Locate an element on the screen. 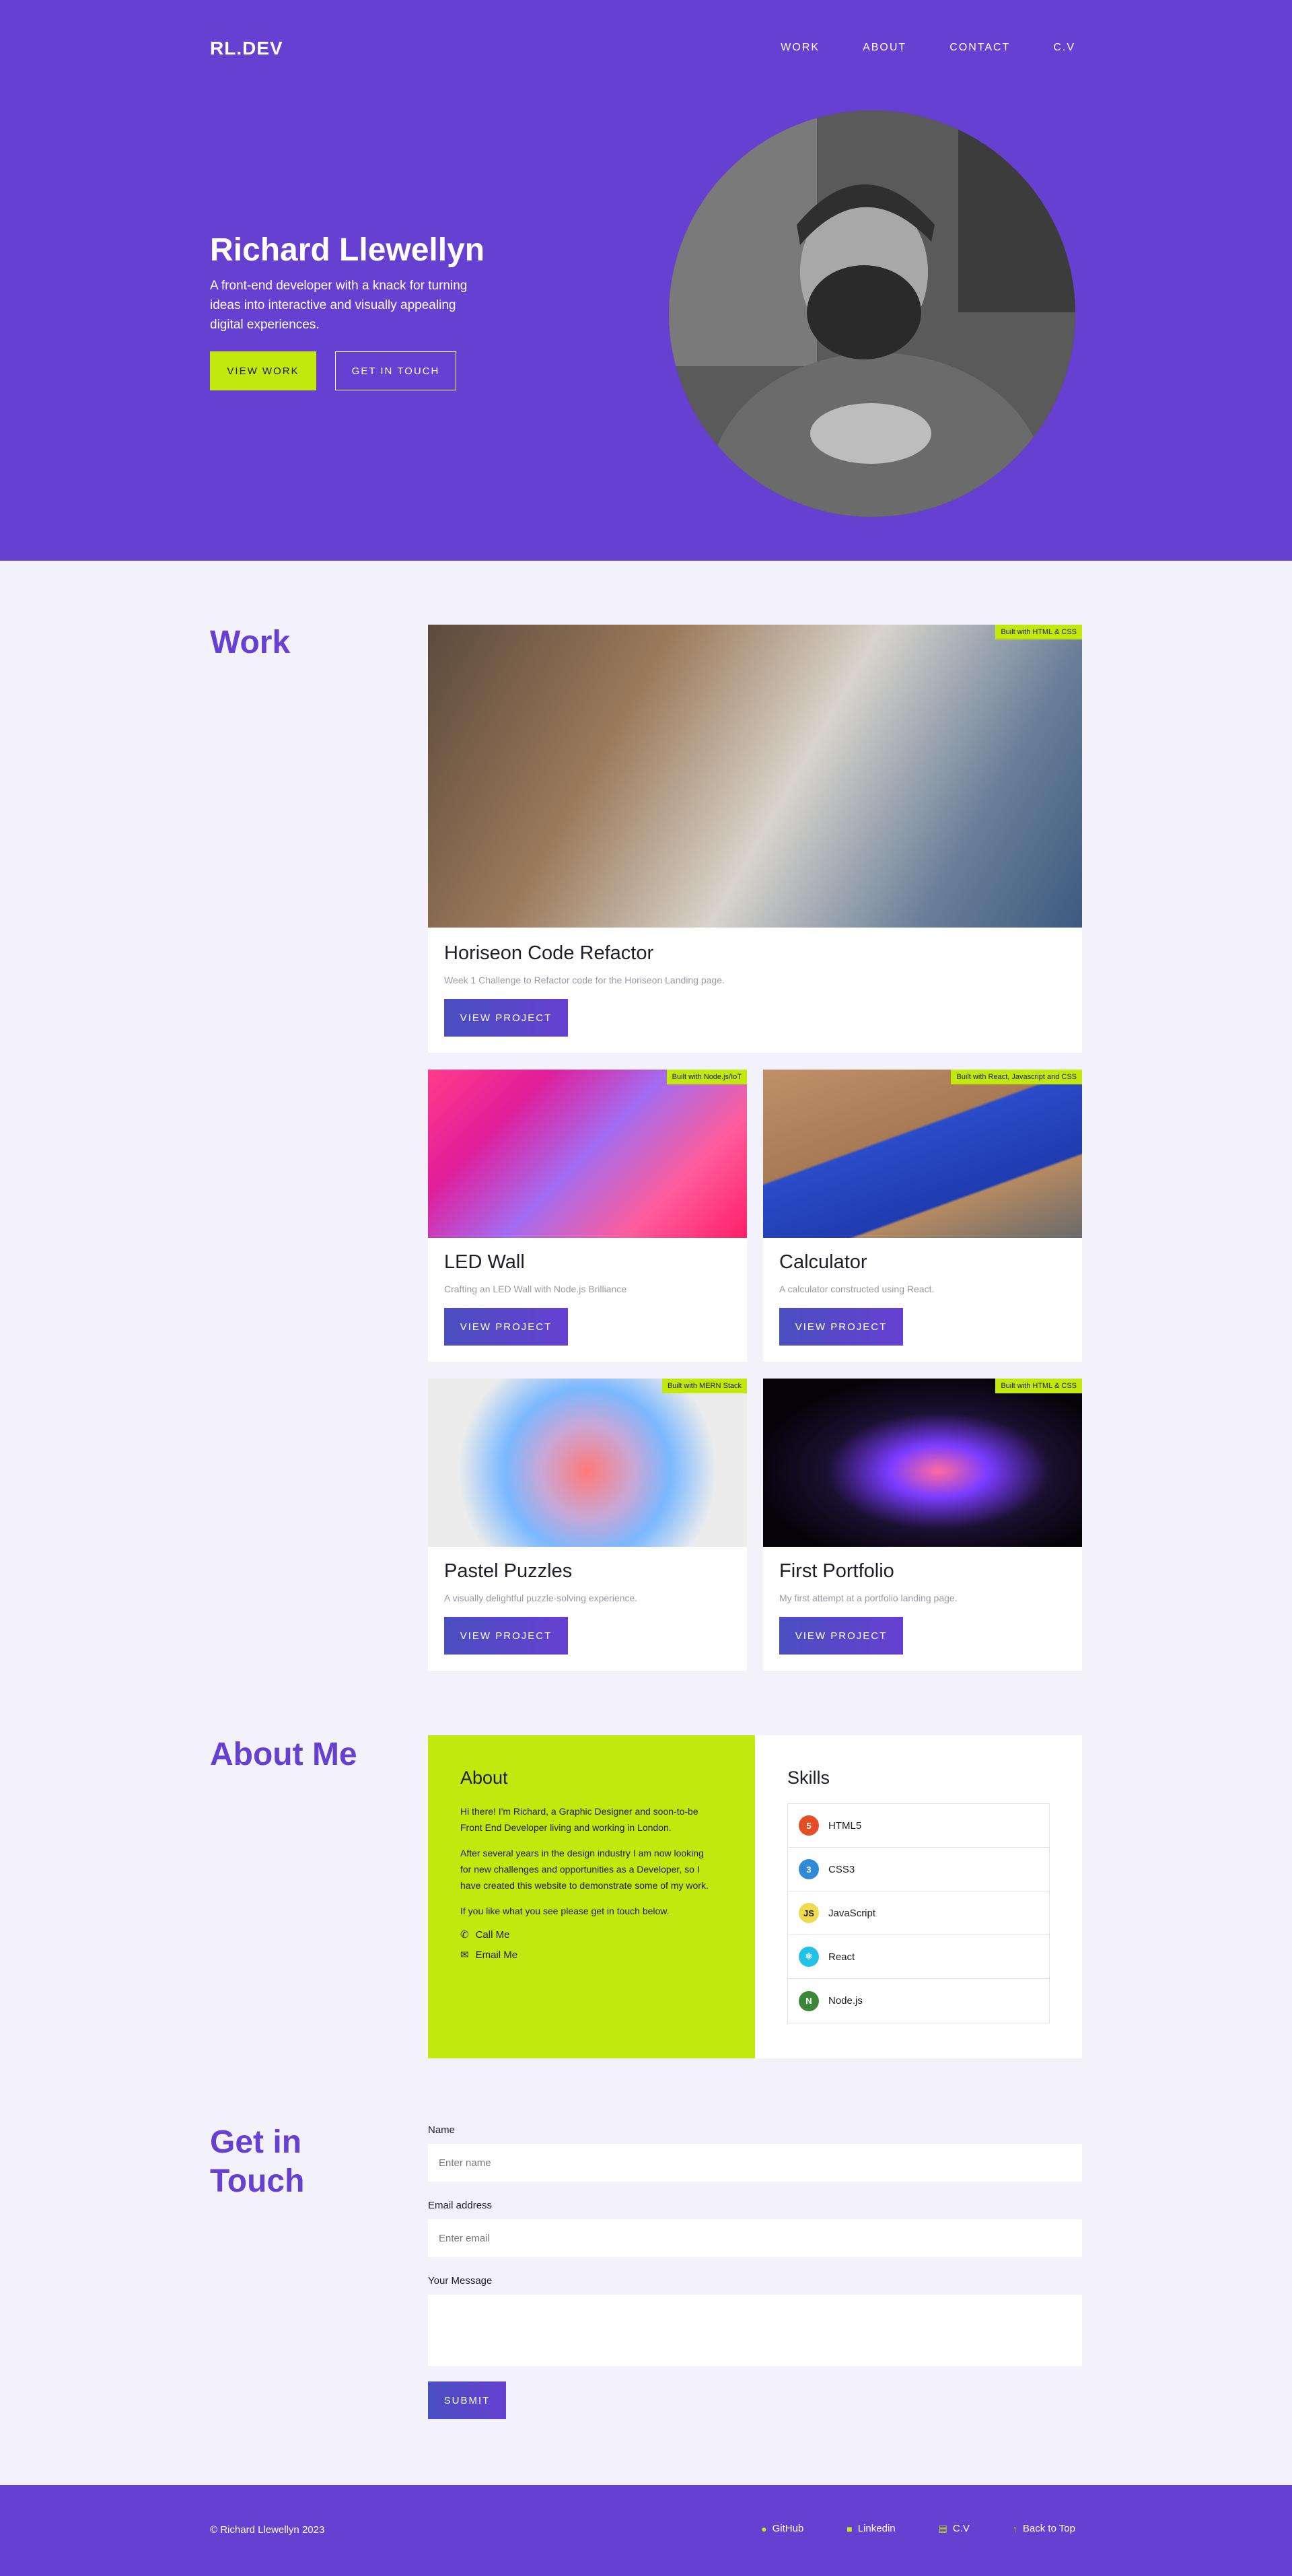  tech-badge: Built with MERN Stack is located at coordinates (704, 1386).